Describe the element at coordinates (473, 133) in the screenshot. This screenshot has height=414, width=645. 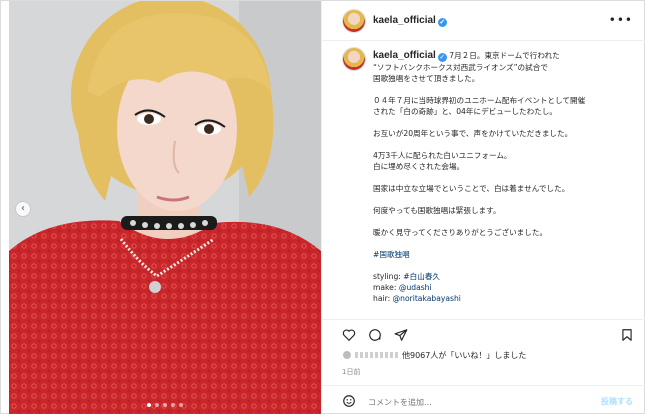
I see `caption-paragraph: お互いが20周年という事で、声をかけていただきました。` at that location.